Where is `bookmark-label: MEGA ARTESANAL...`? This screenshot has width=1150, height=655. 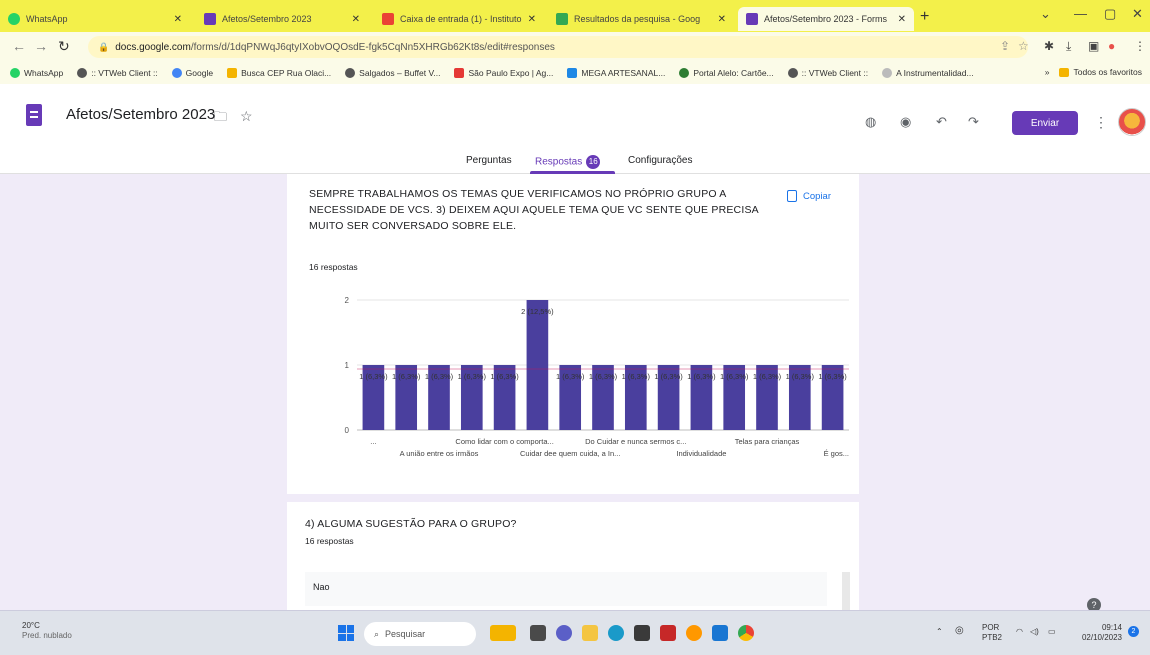
bookmark-label: MEGA ARTESANAL... is located at coordinates (623, 73).